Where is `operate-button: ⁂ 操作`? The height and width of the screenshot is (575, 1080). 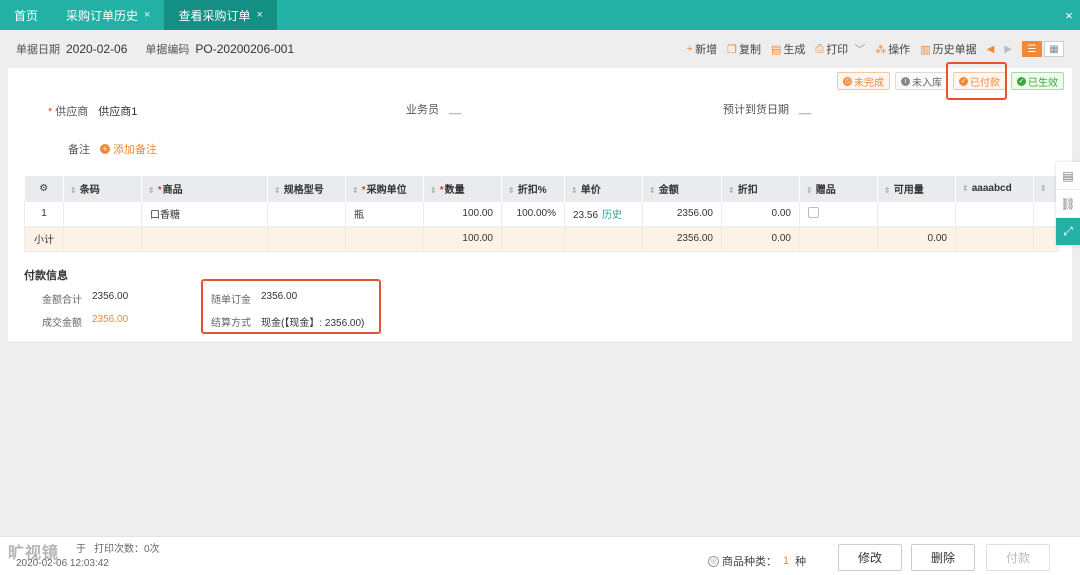
operate-button: ⁂ 操作 is located at coordinates (892, 49).